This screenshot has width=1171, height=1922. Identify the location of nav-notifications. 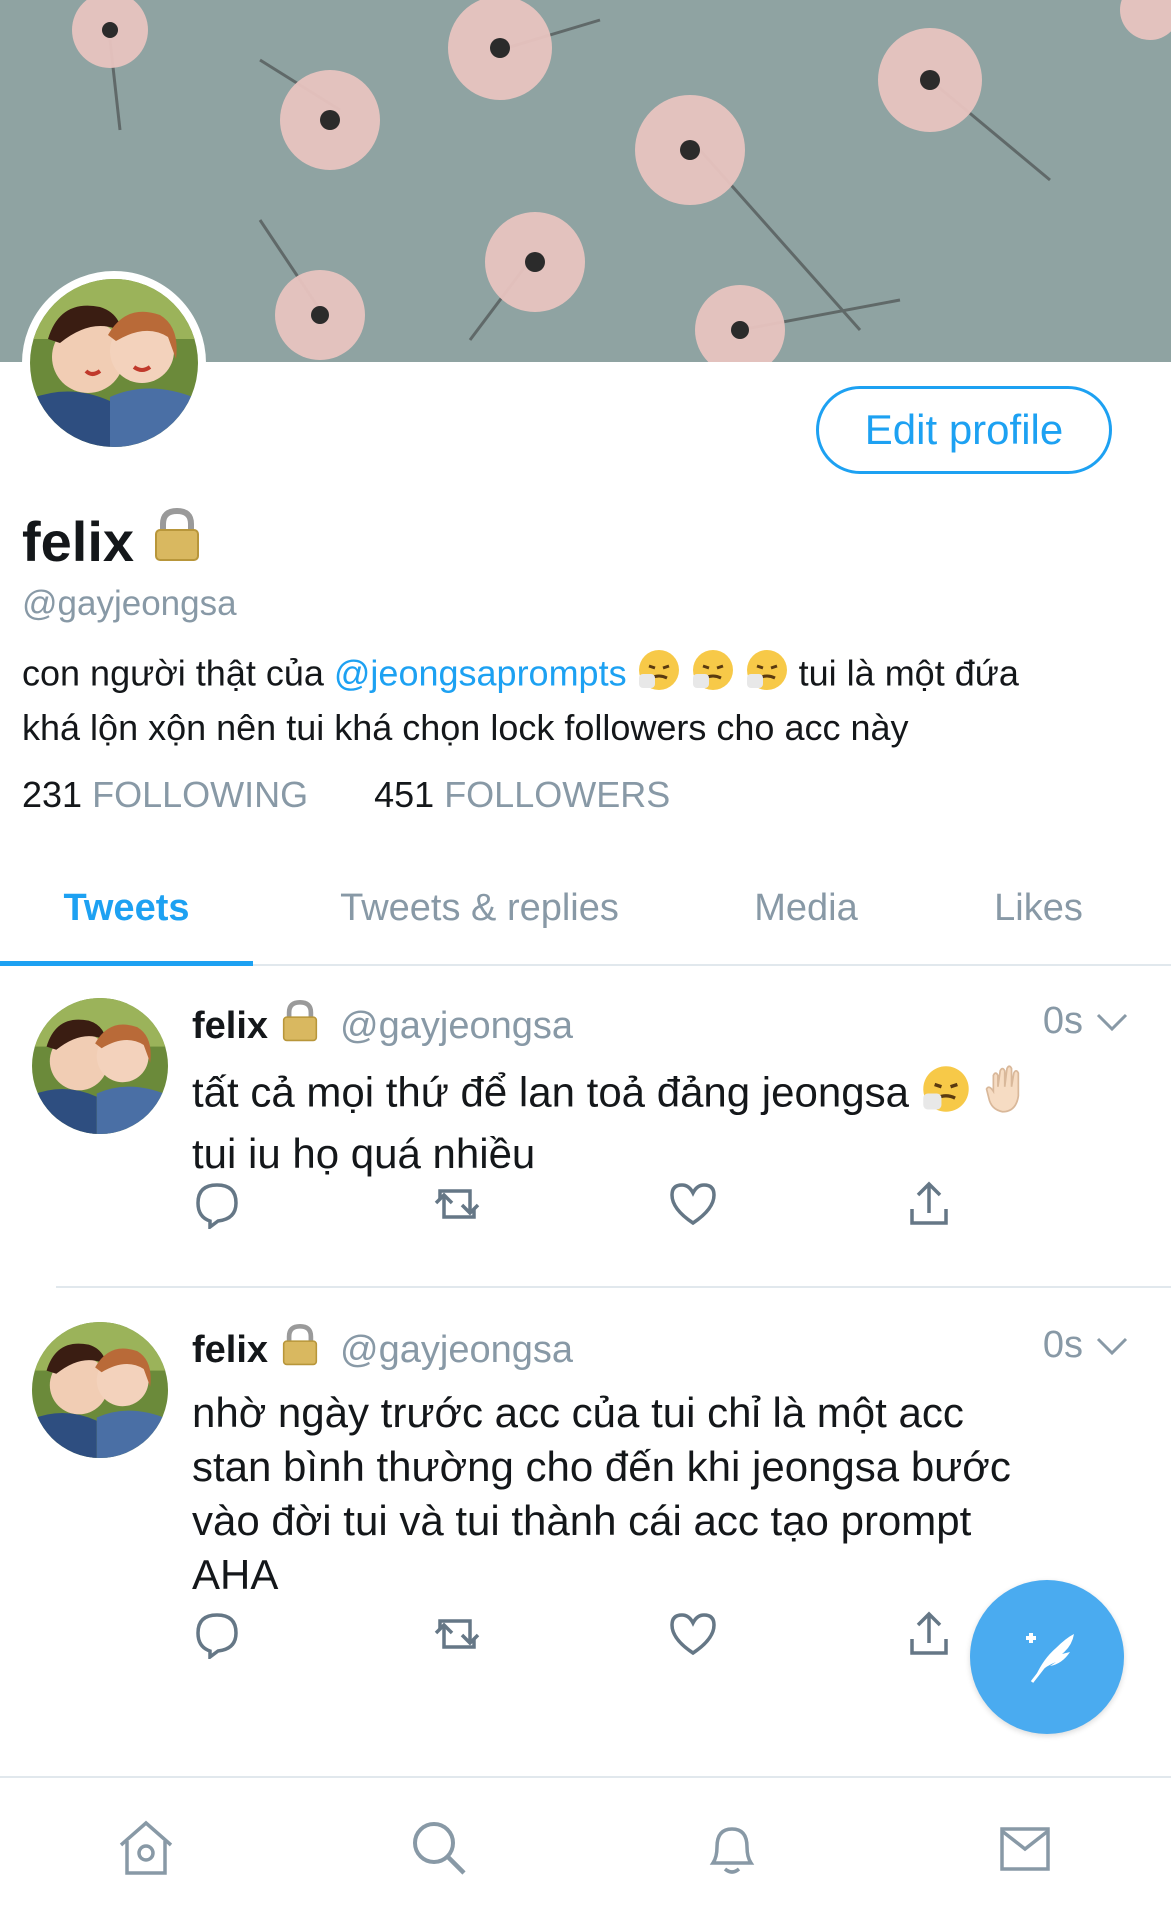
(732, 1850).